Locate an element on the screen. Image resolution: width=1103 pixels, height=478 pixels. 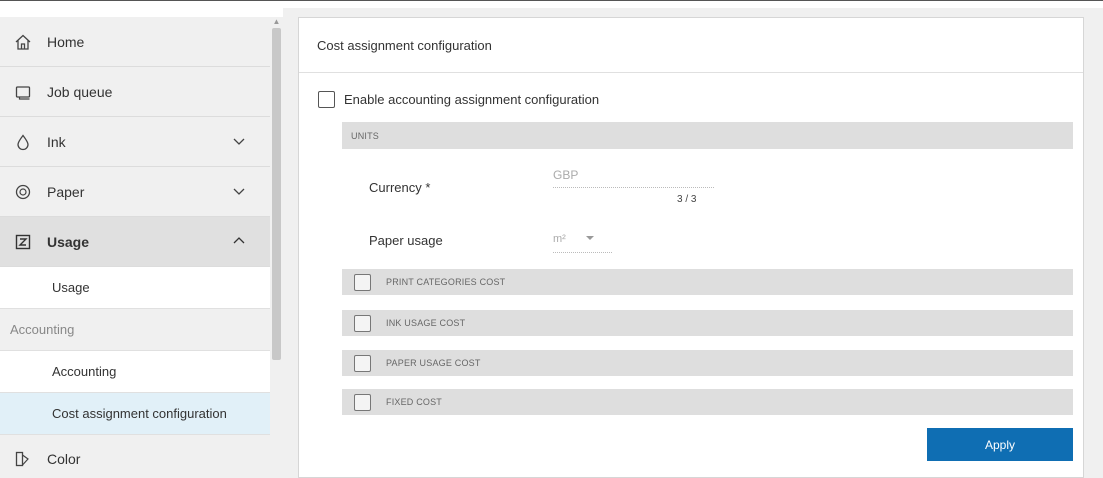
enable-accounting-checkbox is located at coordinates (326, 99).